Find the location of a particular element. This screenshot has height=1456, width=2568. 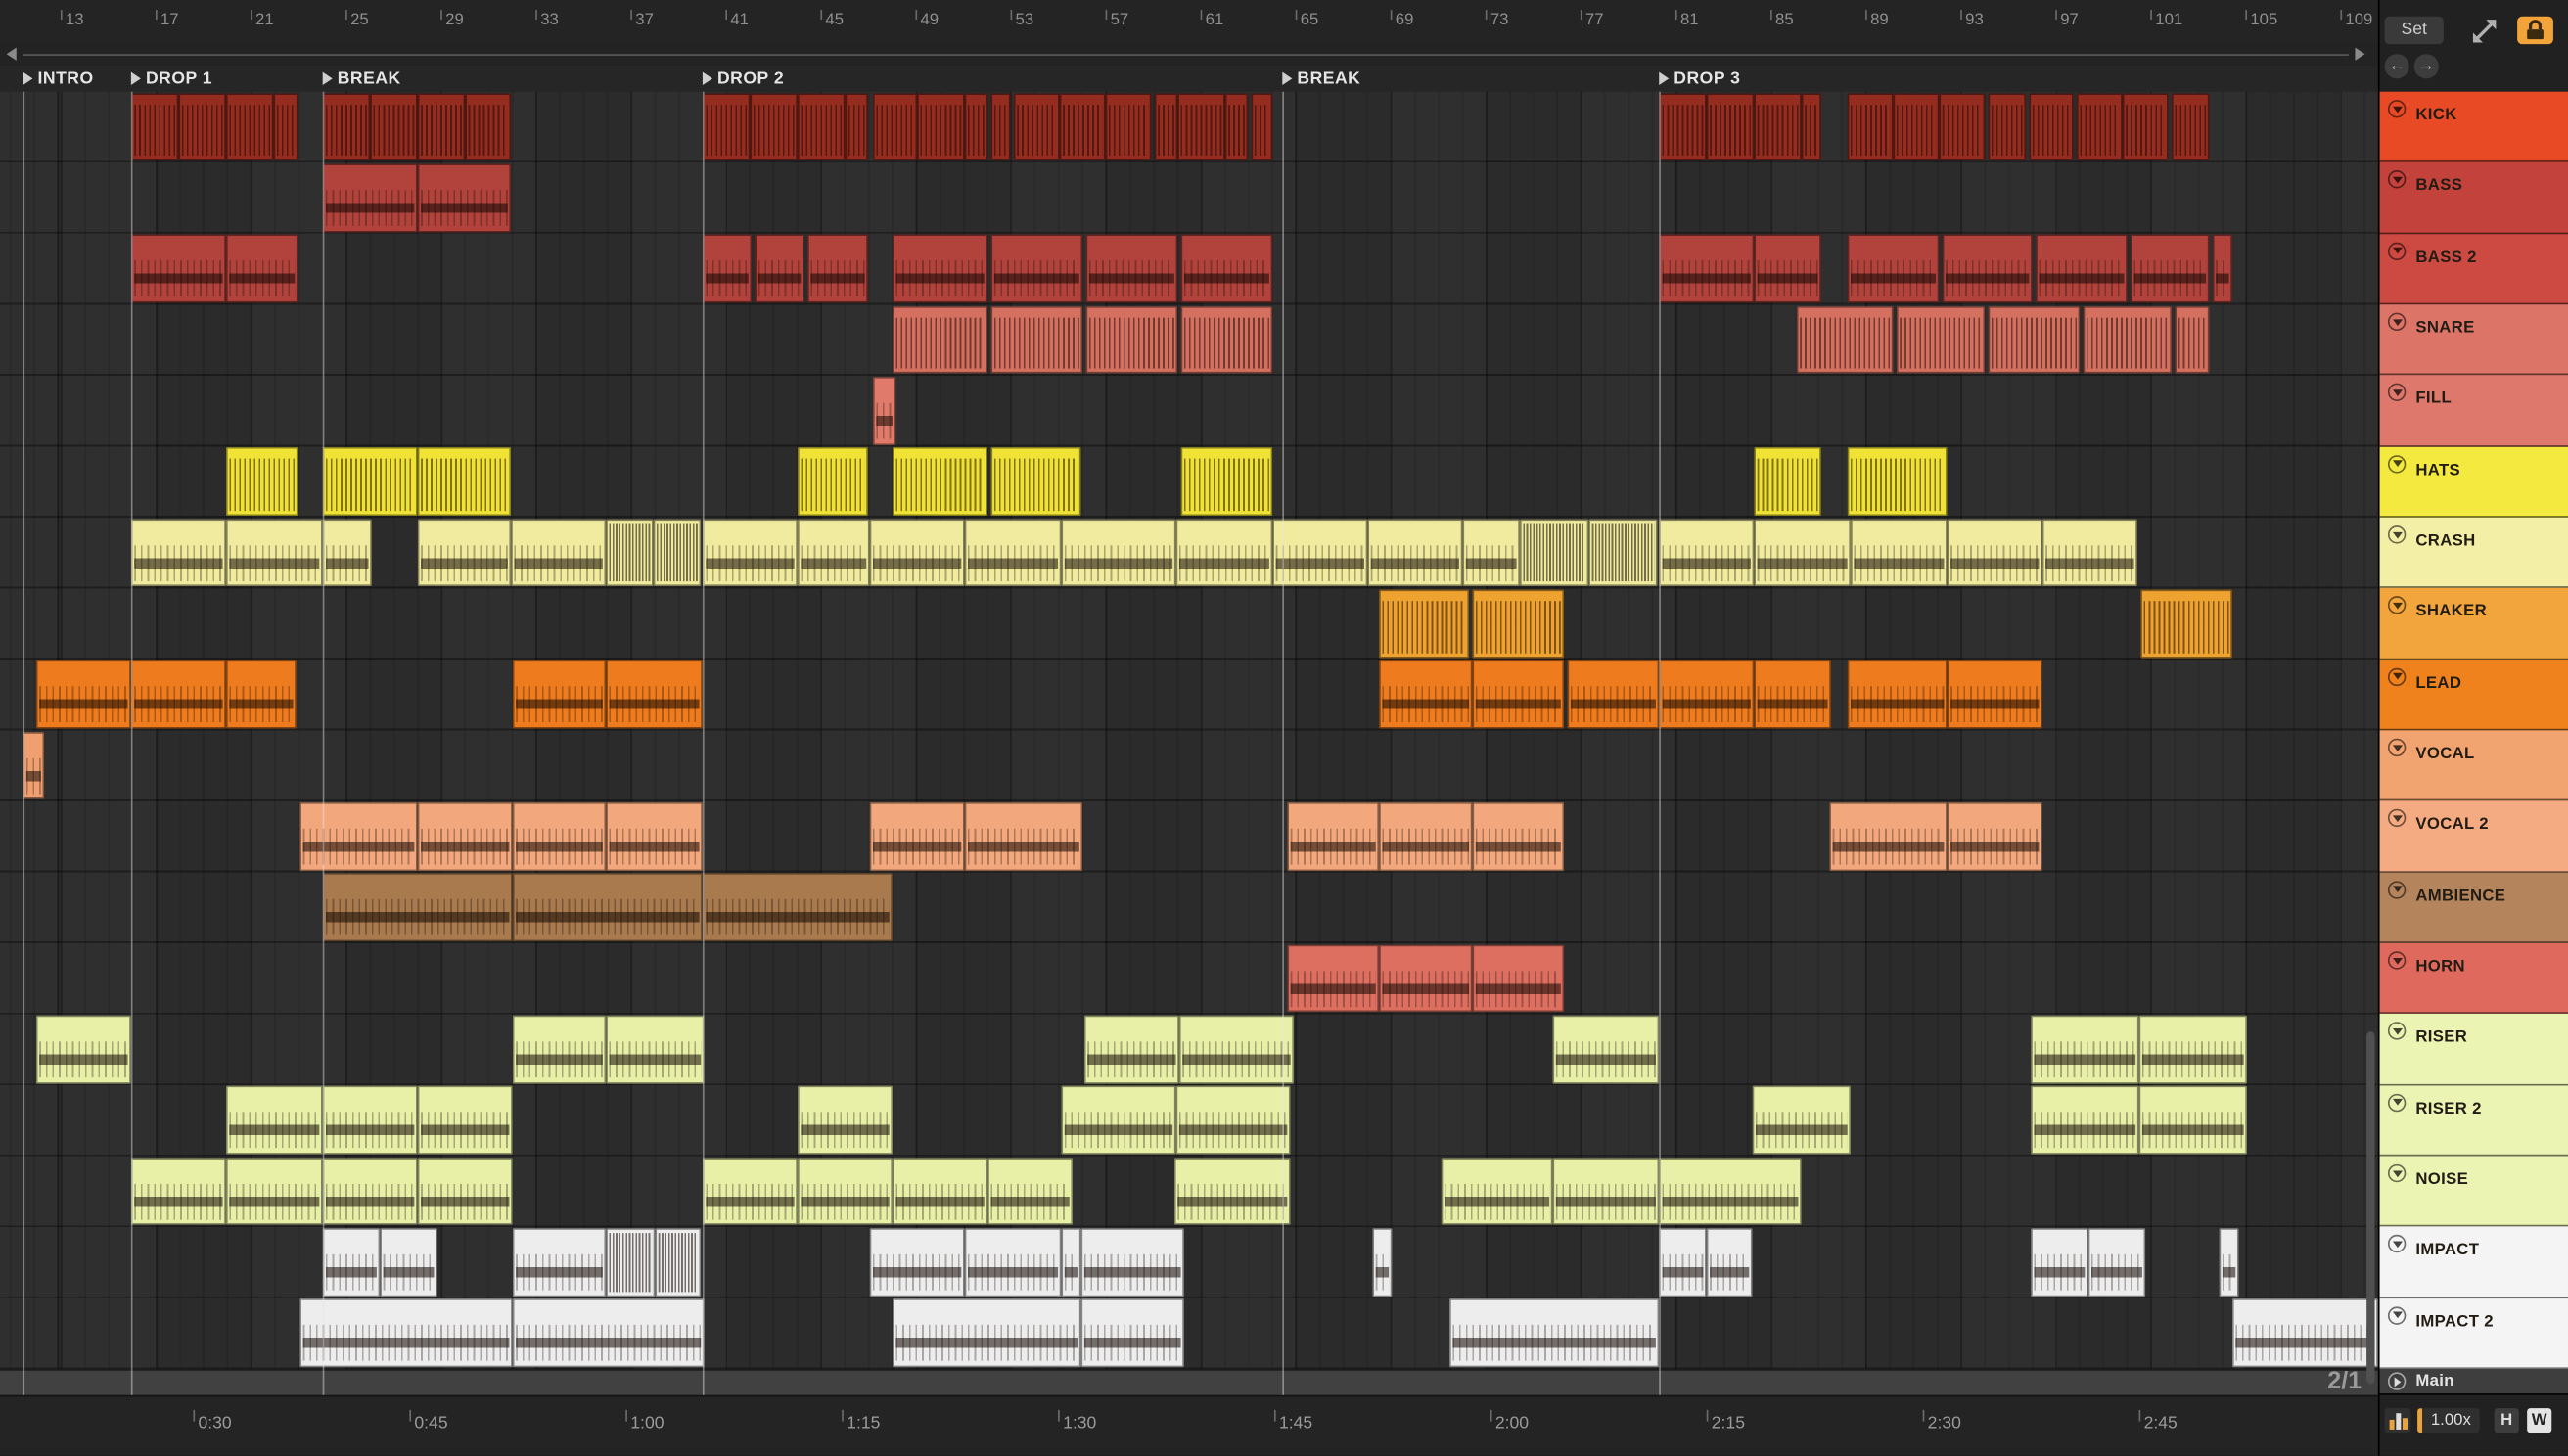

locator-drop-3: DROP 3 is located at coordinates (1699, 79).